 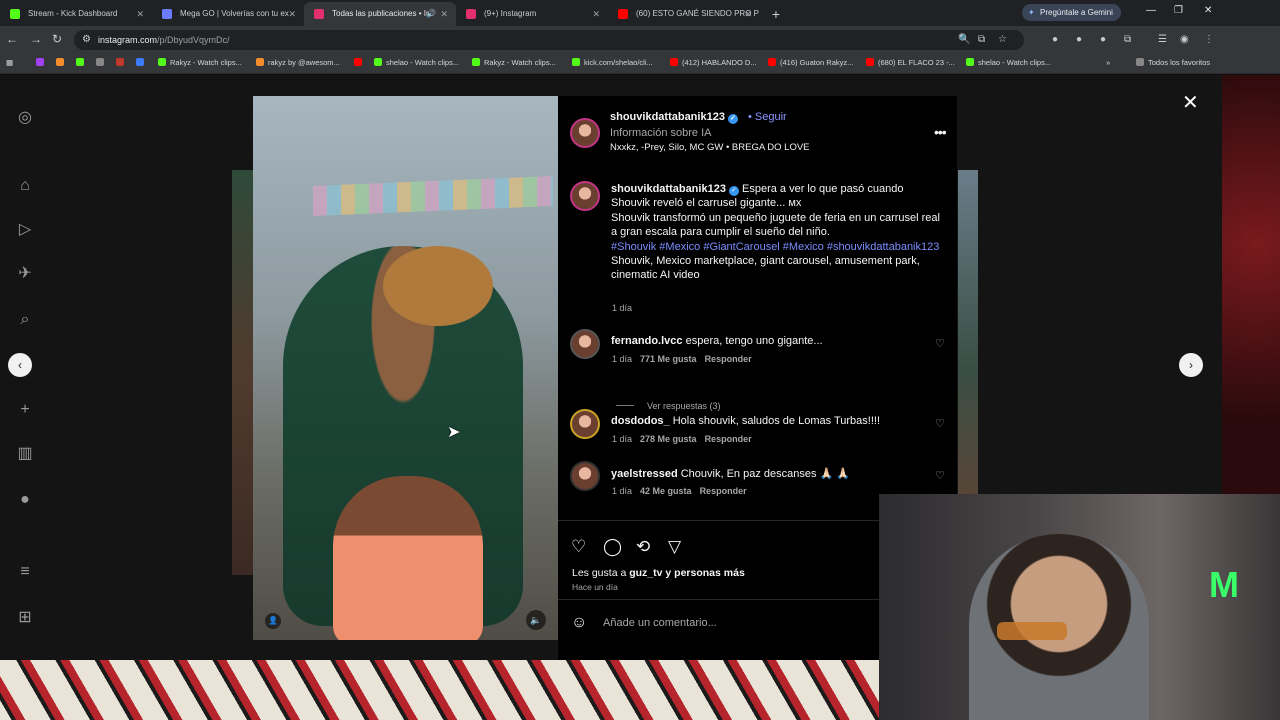 I want to click on more-bookmarks-icon: », so click(x=1108, y=62).